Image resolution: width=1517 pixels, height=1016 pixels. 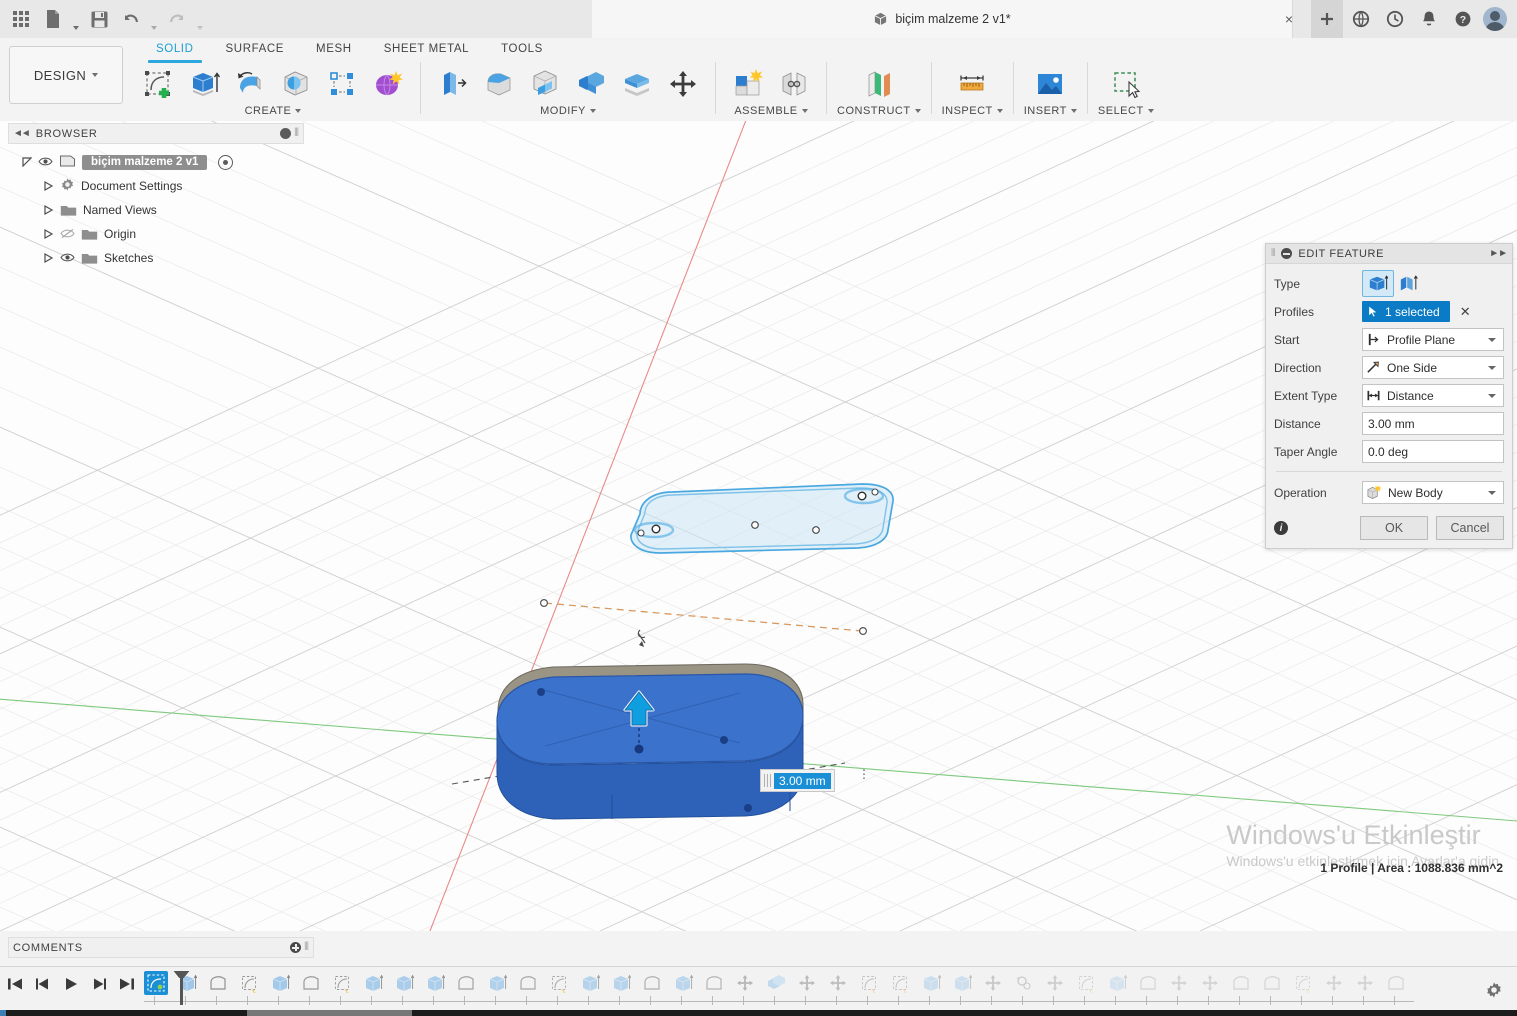 What do you see at coordinates (650, 741) in the screenshot?
I see `extruded-body` at bounding box center [650, 741].